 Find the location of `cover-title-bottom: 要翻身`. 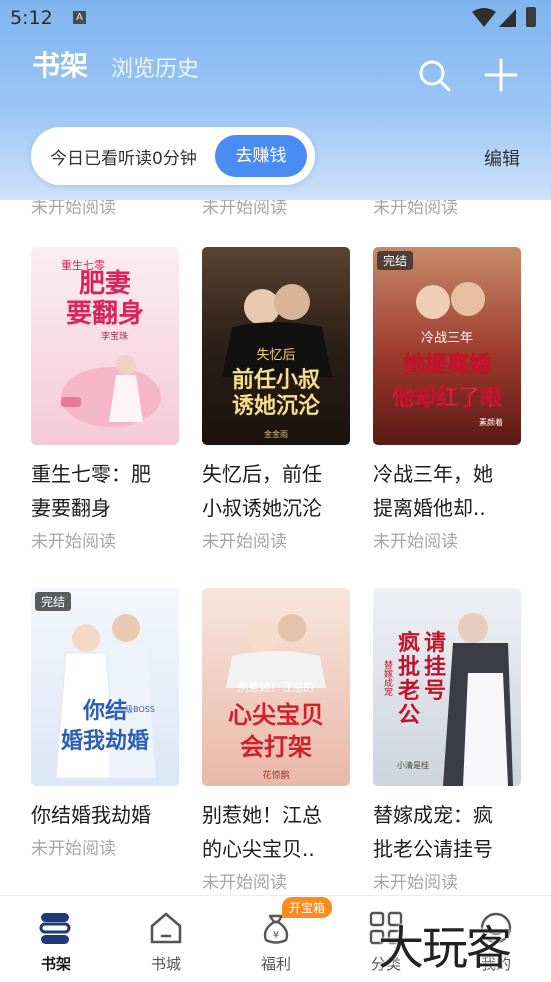

cover-title-bottom: 要翻身 is located at coordinates (105, 313).